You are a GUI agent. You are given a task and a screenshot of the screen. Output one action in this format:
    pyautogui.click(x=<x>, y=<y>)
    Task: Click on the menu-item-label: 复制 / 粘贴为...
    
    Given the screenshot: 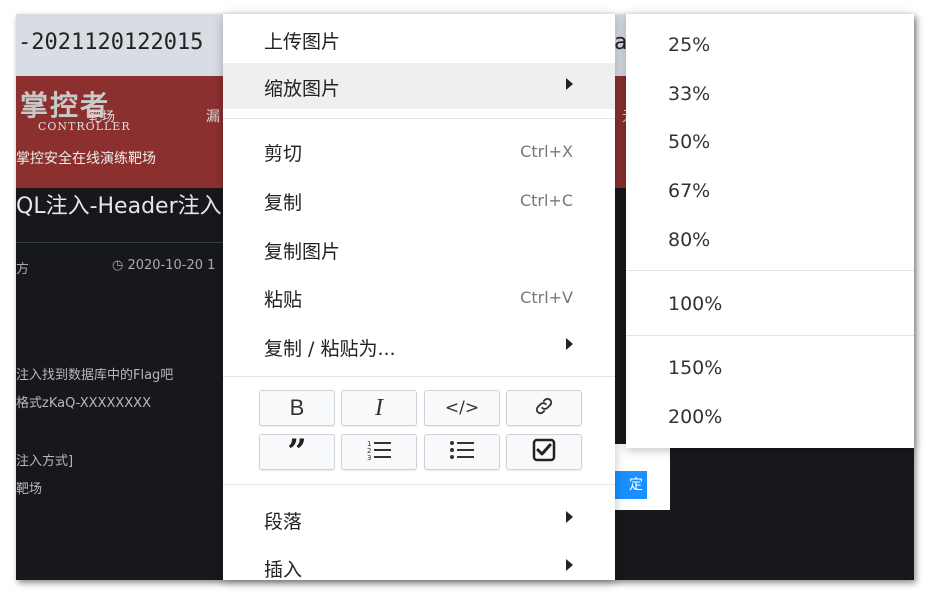 What is the action you would take?
    pyautogui.click(x=330, y=349)
    